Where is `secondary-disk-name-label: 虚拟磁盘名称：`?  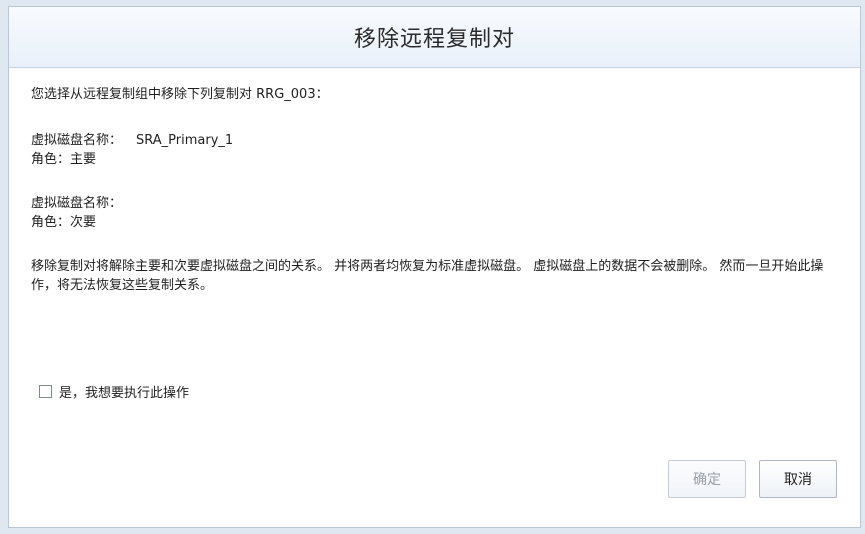
secondary-disk-name-label: 虚拟磁盘名称： is located at coordinates (77, 203).